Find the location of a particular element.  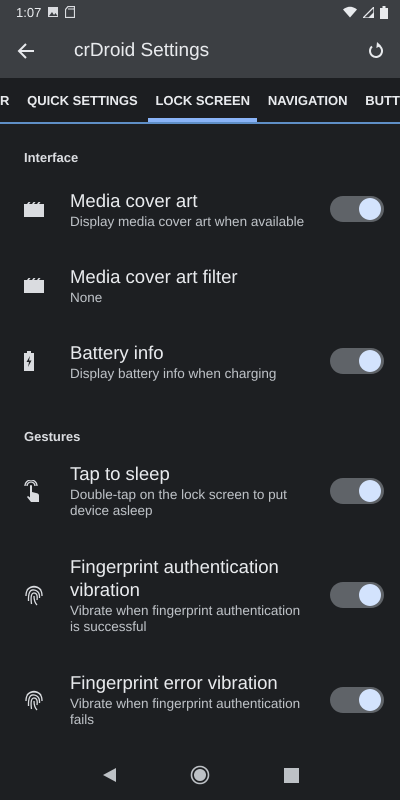

cell-signal-icon is located at coordinates (368, 12).